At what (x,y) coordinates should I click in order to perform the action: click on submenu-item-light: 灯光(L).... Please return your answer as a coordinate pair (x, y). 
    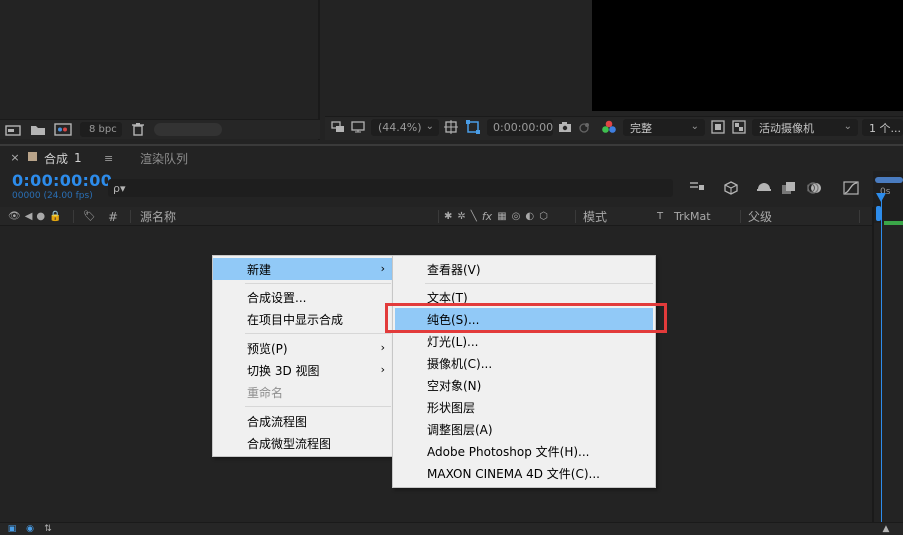
    Looking at the image, I should click on (524, 341).